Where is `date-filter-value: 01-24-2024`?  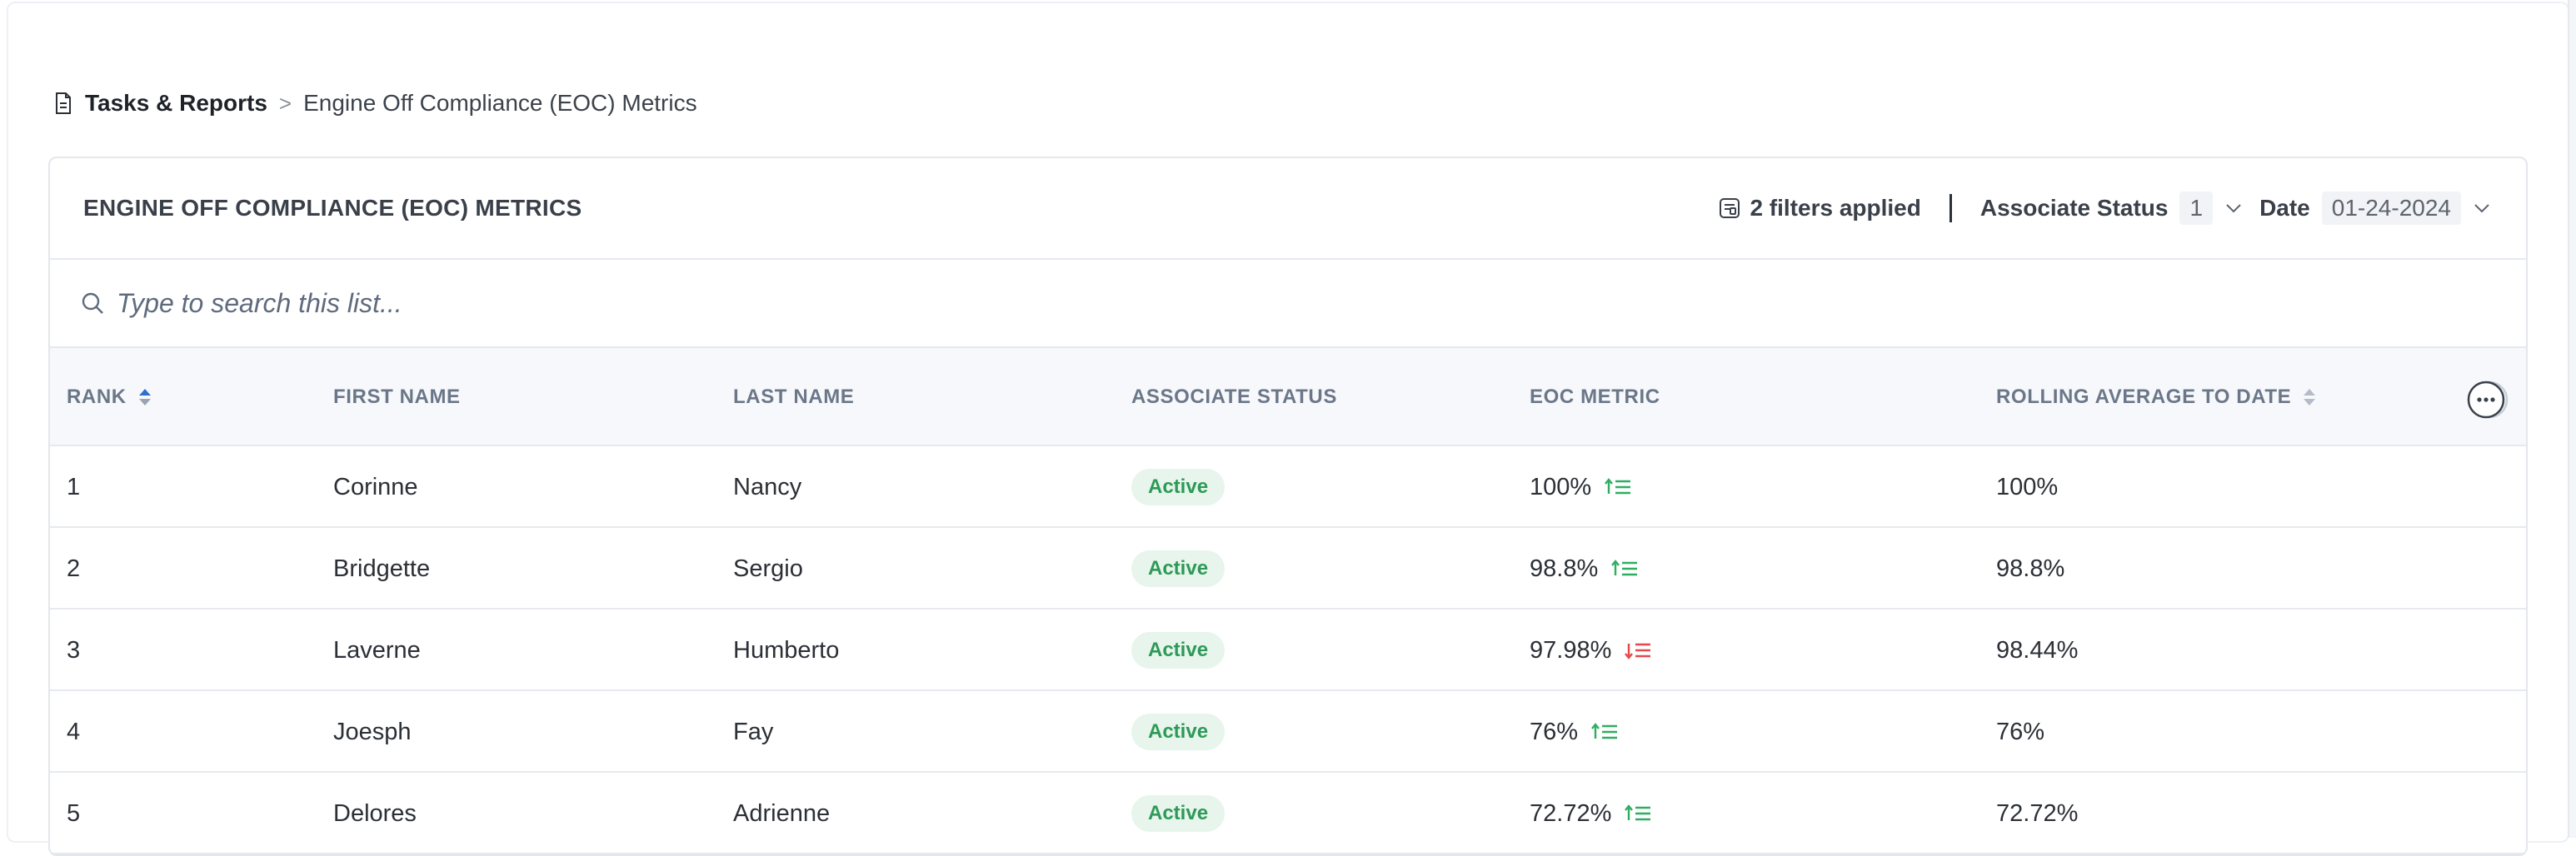 date-filter-value: 01-24-2024 is located at coordinates (2391, 208).